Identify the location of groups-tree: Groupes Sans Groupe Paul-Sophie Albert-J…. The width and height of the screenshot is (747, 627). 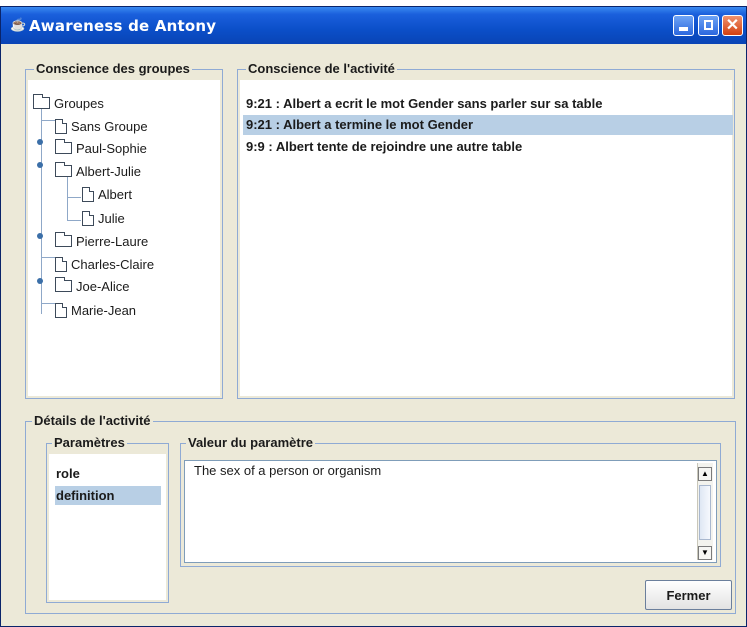
(124, 238).